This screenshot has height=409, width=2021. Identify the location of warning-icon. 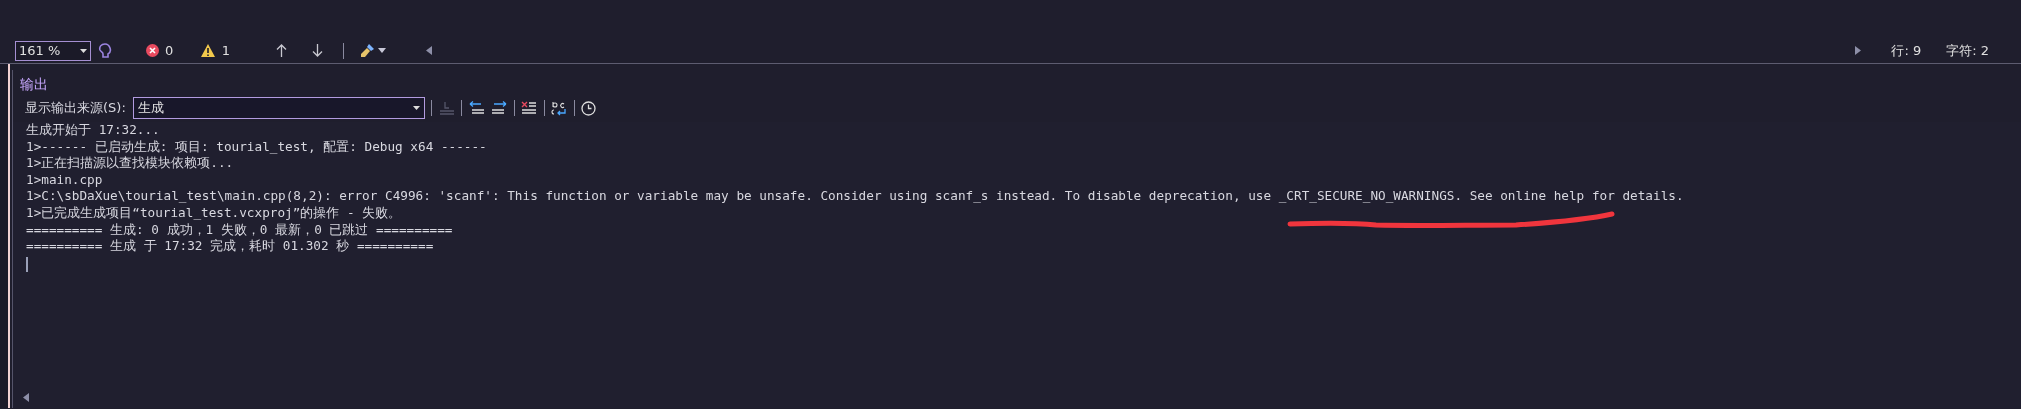
(208, 50).